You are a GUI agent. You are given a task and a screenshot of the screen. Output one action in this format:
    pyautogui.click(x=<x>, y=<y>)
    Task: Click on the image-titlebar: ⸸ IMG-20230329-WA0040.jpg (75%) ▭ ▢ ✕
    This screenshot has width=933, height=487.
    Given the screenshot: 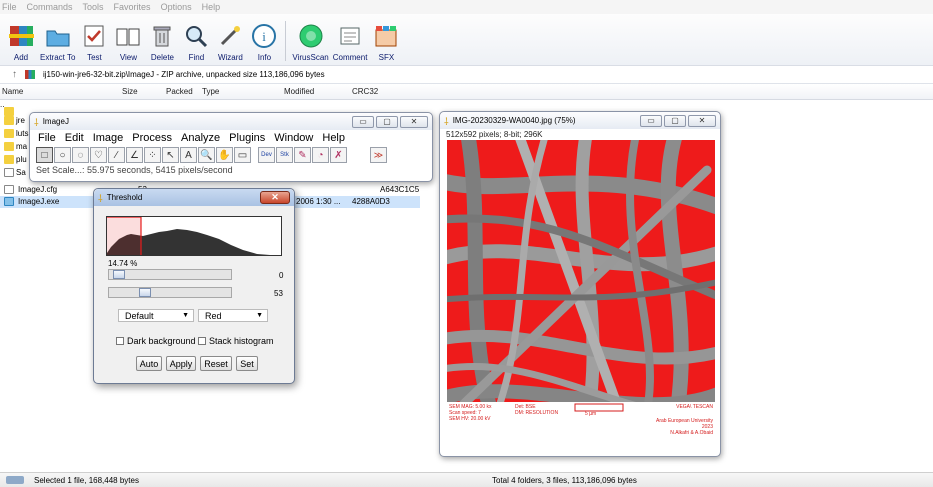 What is the action you would take?
    pyautogui.click(x=580, y=120)
    